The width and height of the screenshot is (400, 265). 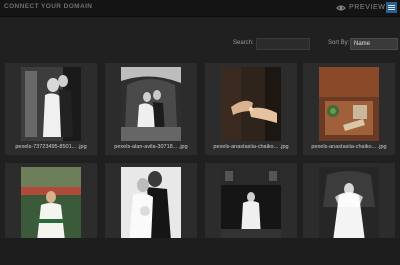 I want to click on footer-bar, so click(x=200, y=251).